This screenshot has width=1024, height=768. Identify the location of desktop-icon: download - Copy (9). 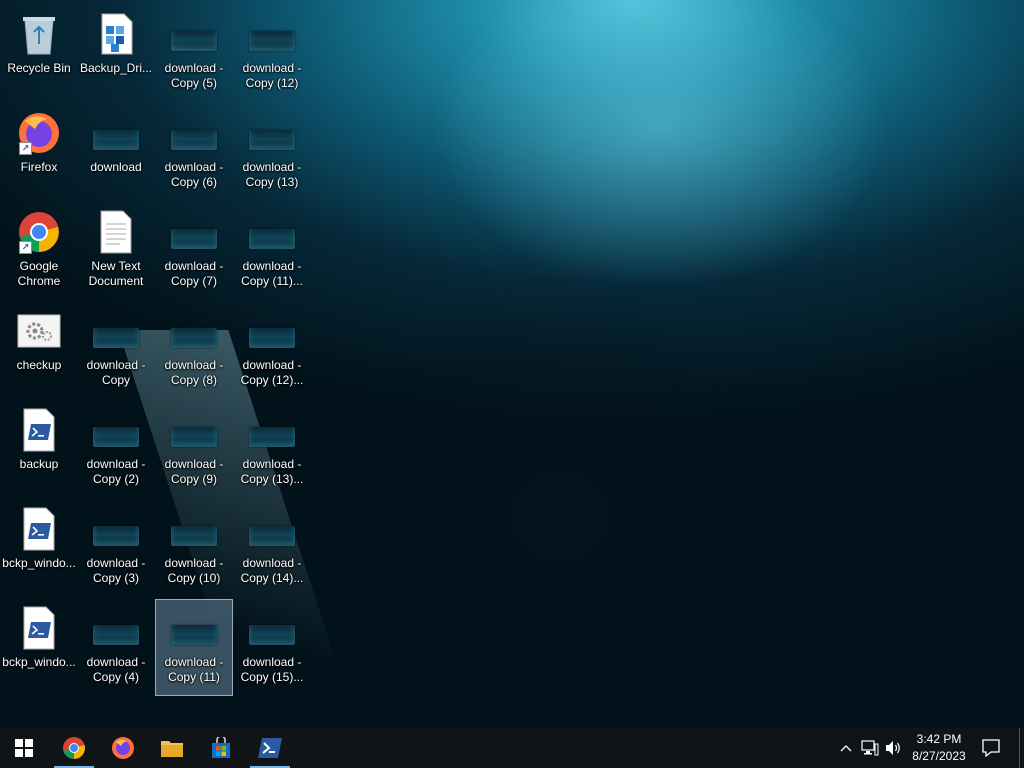
(194, 449).